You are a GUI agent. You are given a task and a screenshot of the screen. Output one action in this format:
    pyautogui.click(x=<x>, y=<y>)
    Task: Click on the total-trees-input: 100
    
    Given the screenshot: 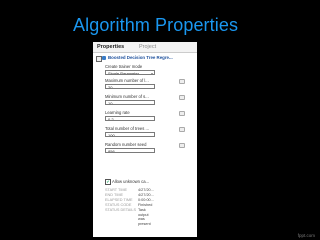 What is the action you would take?
    pyautogui.click(x=130, y=134)
    